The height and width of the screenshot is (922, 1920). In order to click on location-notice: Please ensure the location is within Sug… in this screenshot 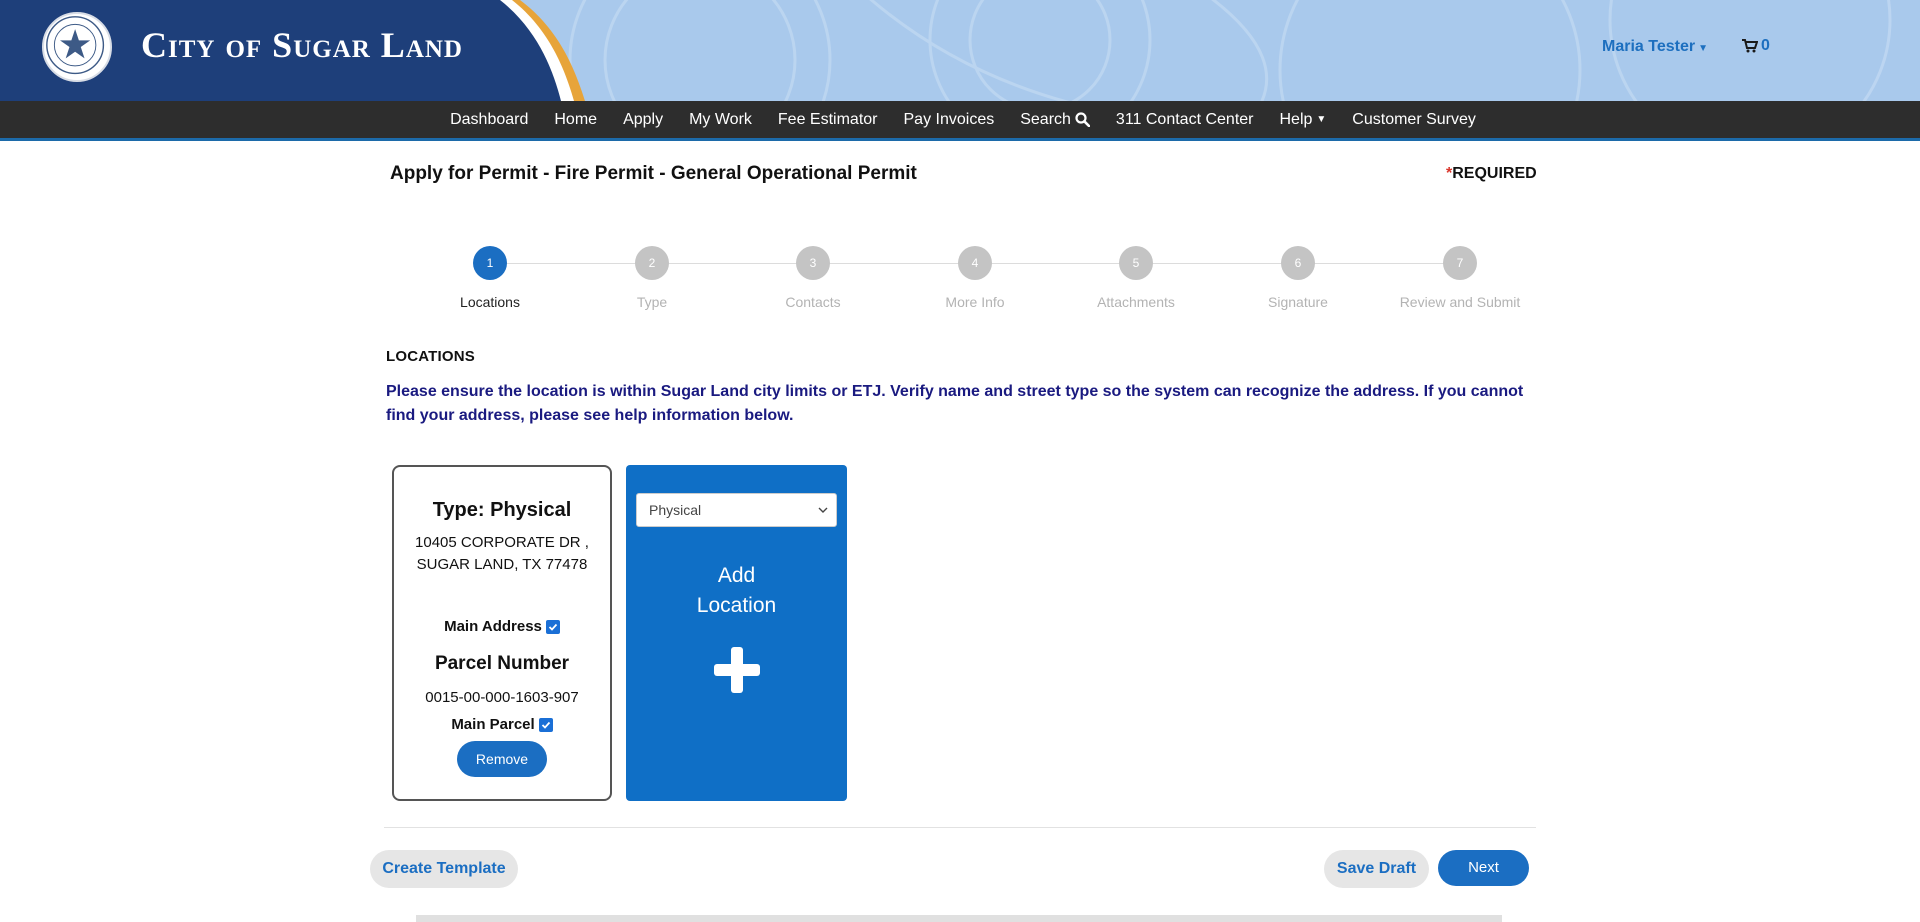, I will do `click(955, 403)`.